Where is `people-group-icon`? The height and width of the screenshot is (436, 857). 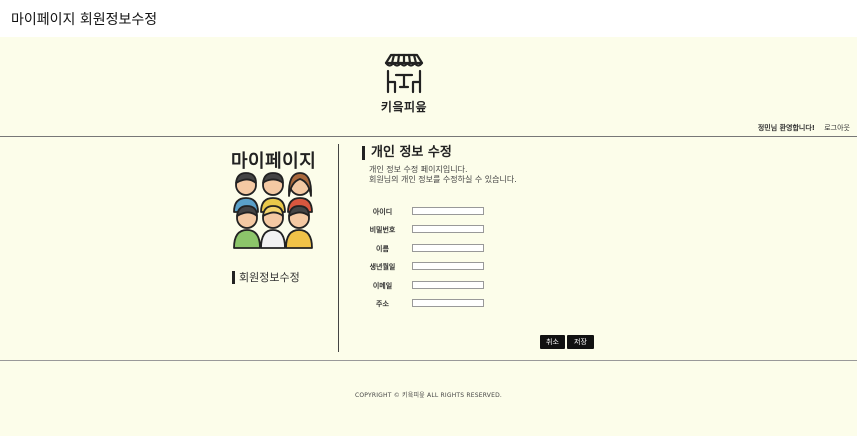
people-group-icon is located at coordinates (274, 212).